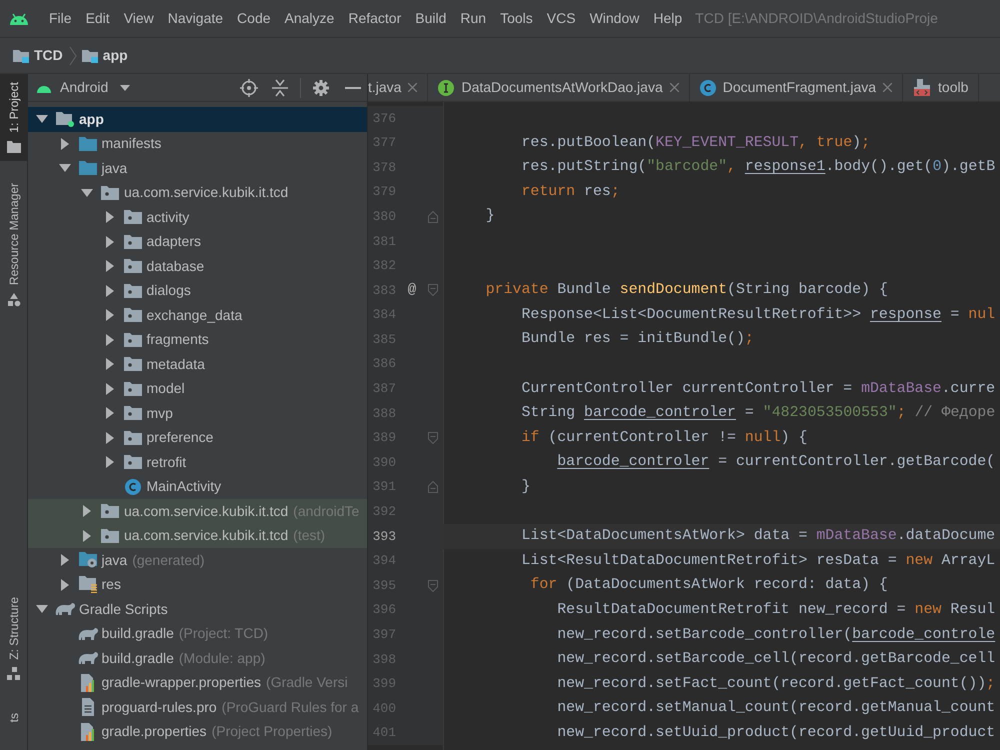  Describe the element at coordinates (132, 486) in the screenshot. I see `class-icon` at that location.